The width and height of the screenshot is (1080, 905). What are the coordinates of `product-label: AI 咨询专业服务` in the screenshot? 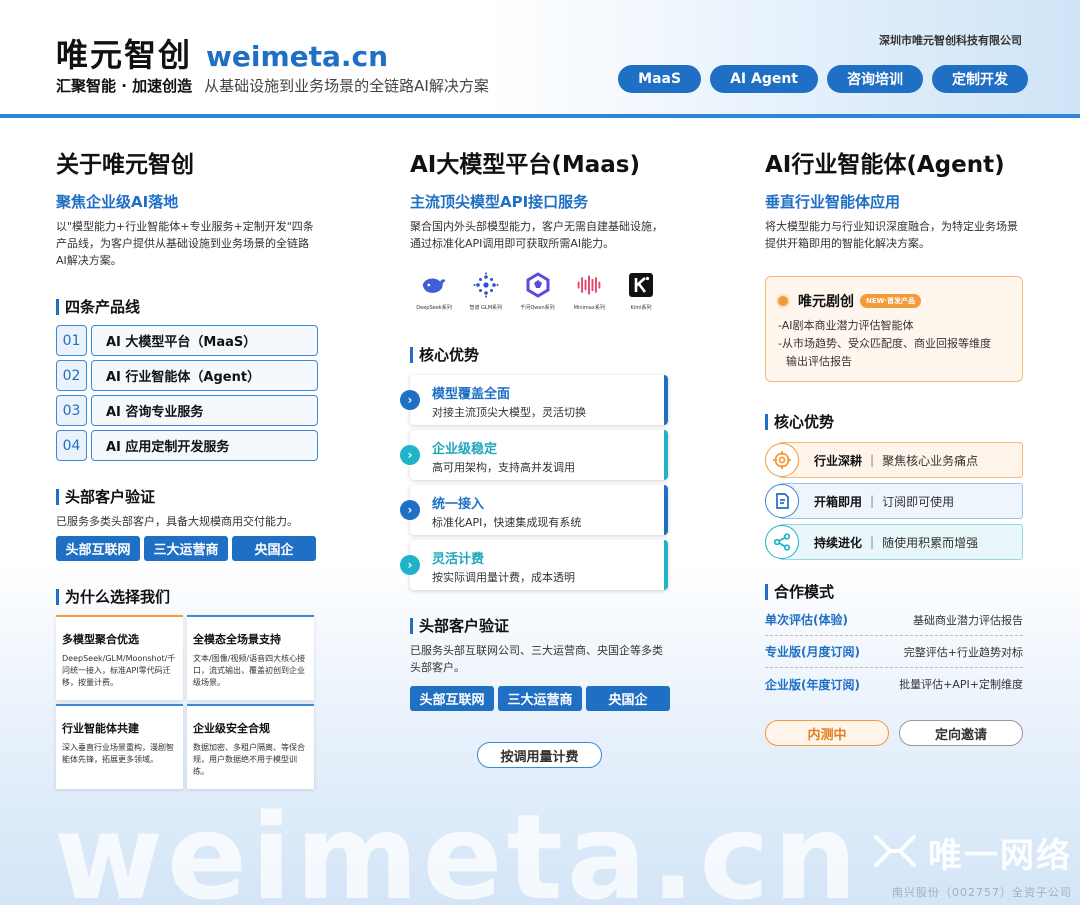 It's located at (204, 410).